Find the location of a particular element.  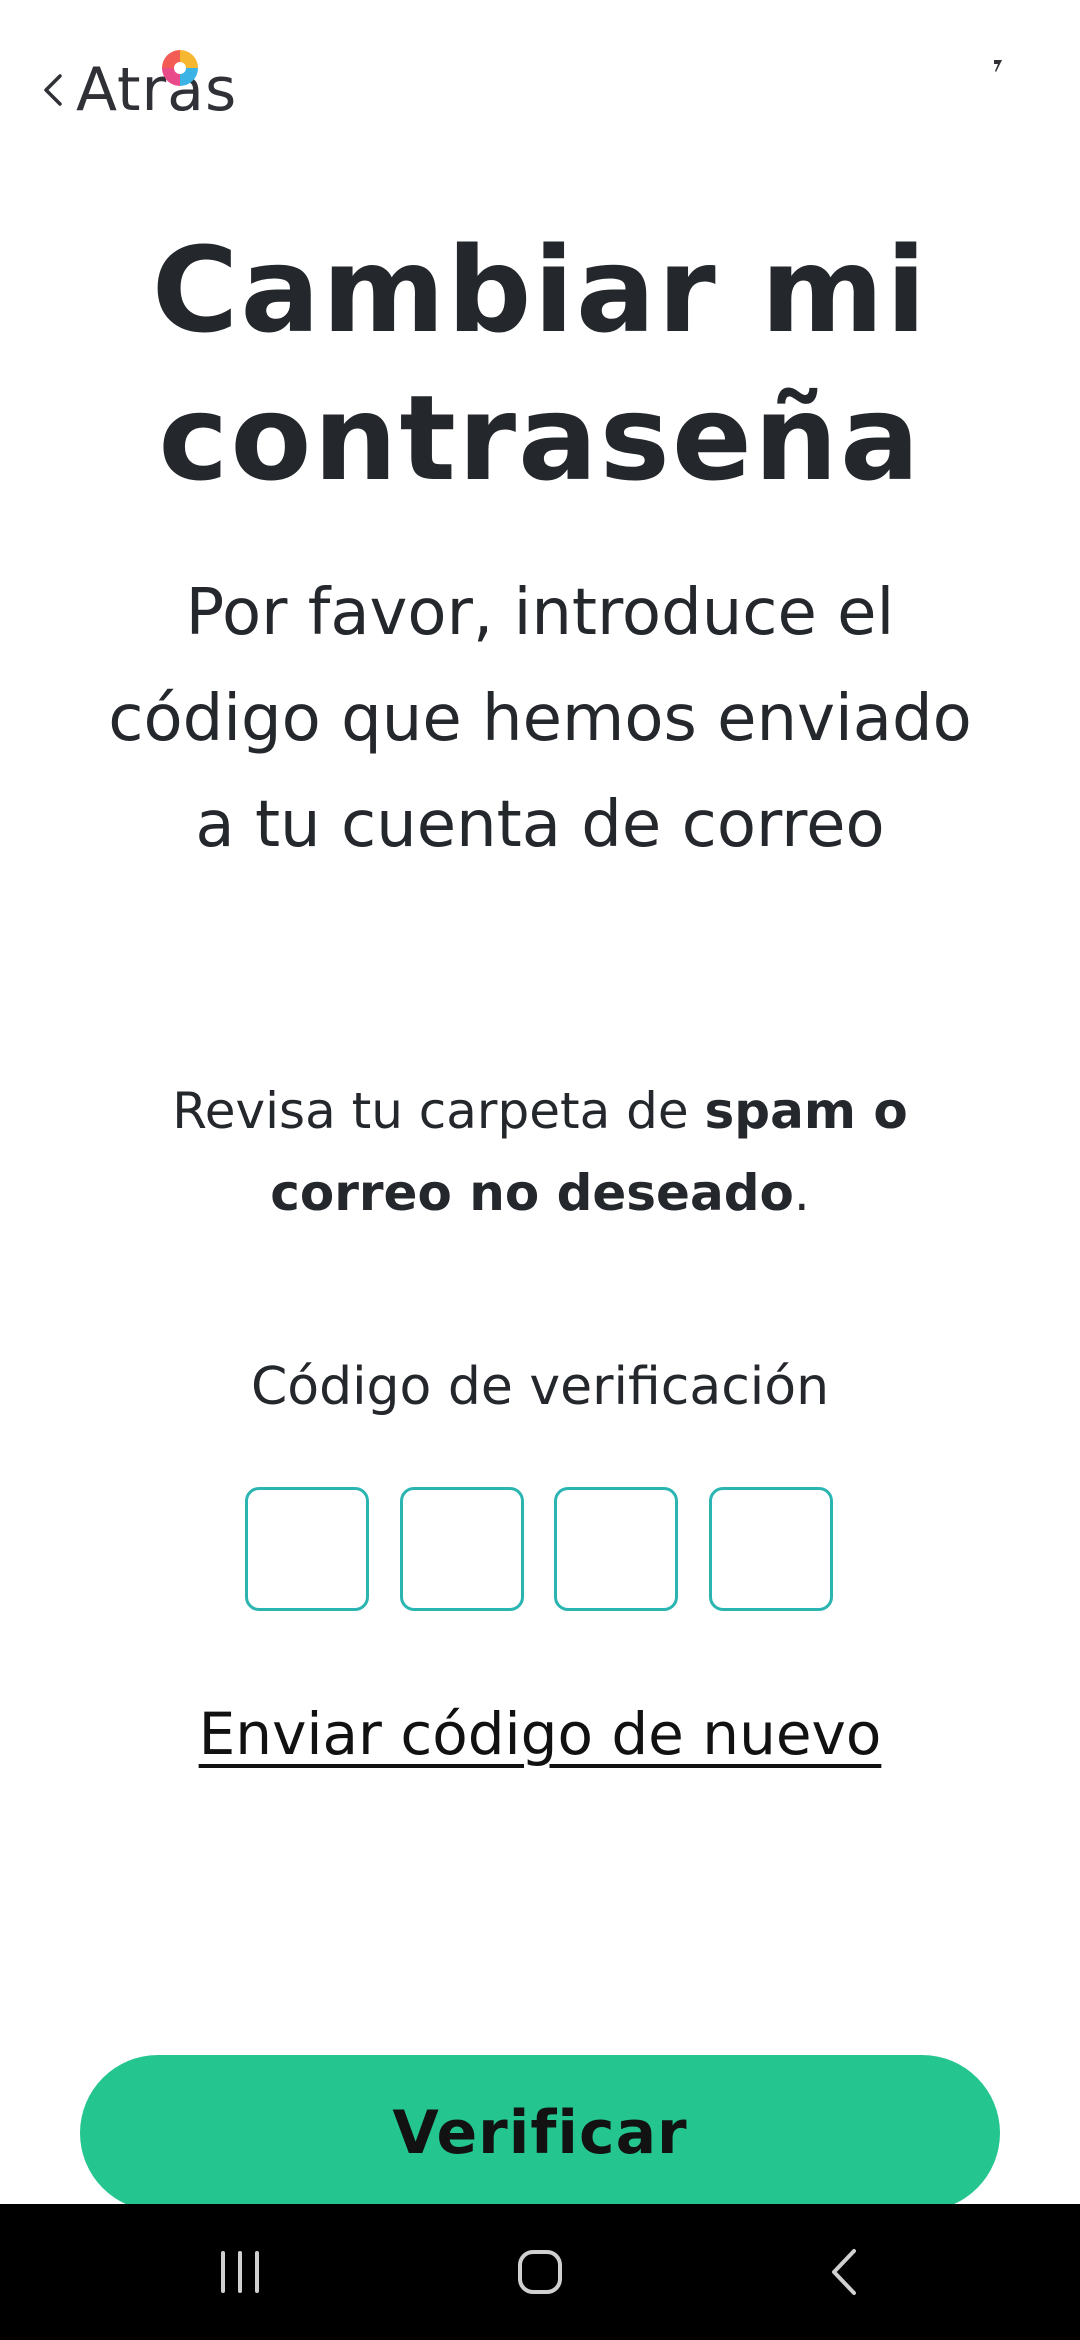

recents-button is located at coordinates (240, 2272).